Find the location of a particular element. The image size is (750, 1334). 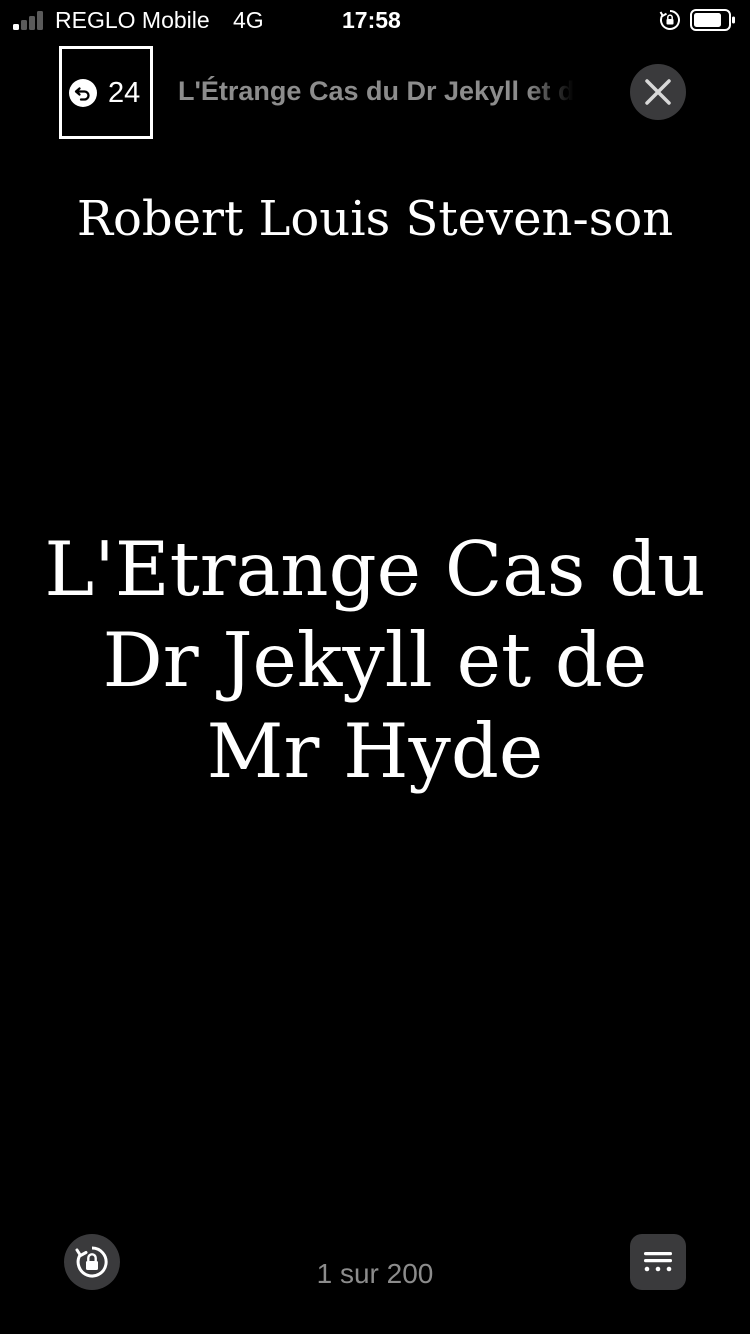

book-author: Robert Louis Steven-son is located at coordinates (375, 219).